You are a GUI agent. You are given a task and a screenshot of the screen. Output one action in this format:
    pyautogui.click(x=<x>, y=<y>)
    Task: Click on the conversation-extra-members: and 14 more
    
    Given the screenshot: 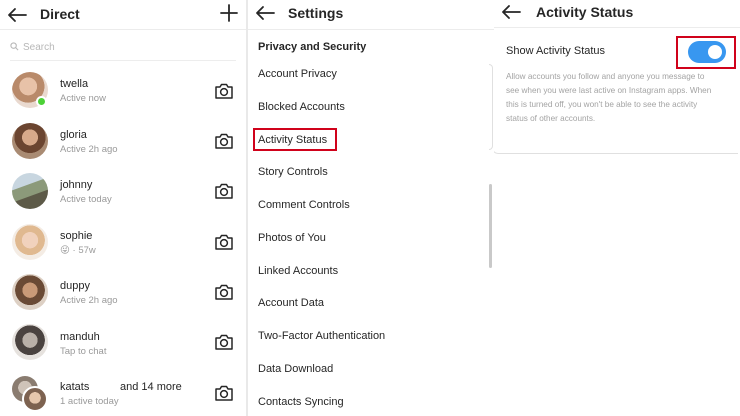 What is the action you would take?
    pyautogui.click(x=151, y=387)
    